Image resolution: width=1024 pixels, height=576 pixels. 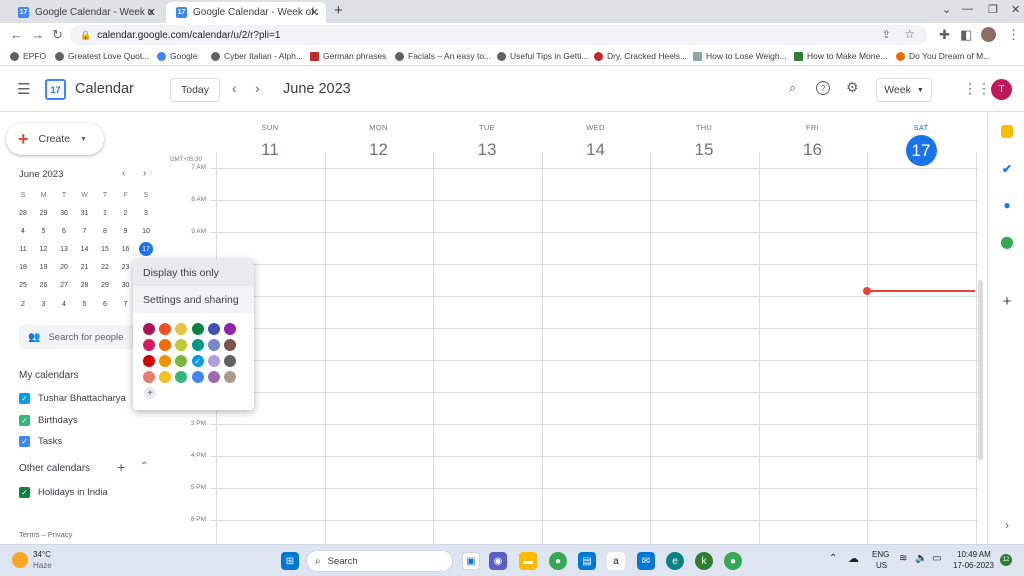 What do you see at coordinates (936, 558) in the screenshot?
I see `battery-icon: ▭` at bounding box center [936, 558].